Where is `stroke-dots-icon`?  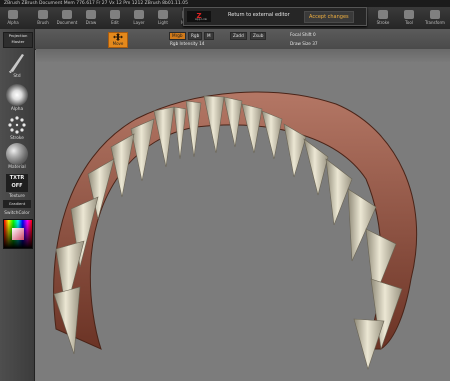
stroke-dots-icon is located at coordinates (17, 125).